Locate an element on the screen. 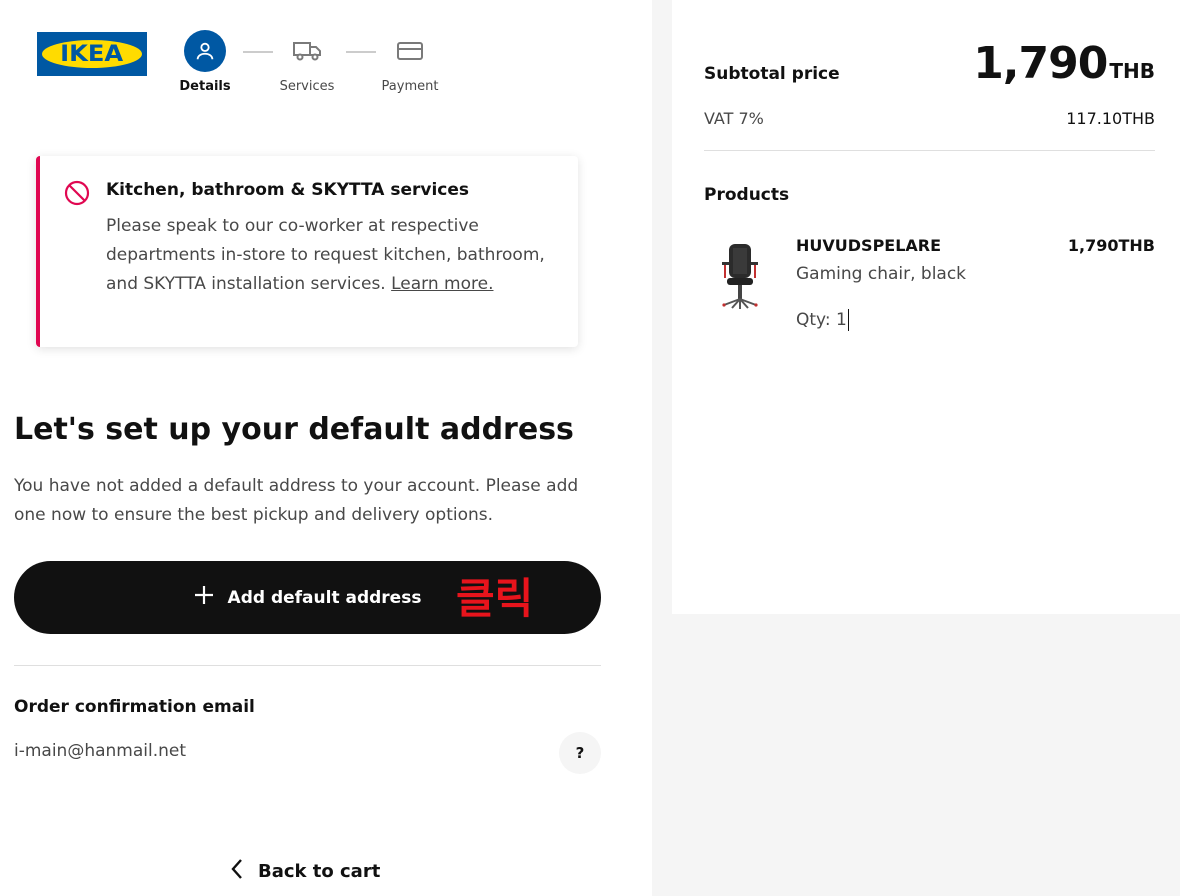 The height and width of the screenshot is (896, 1180). notice-title: Kitchen, bathroom & SKYTTA services is located at coordinates (288, 190).